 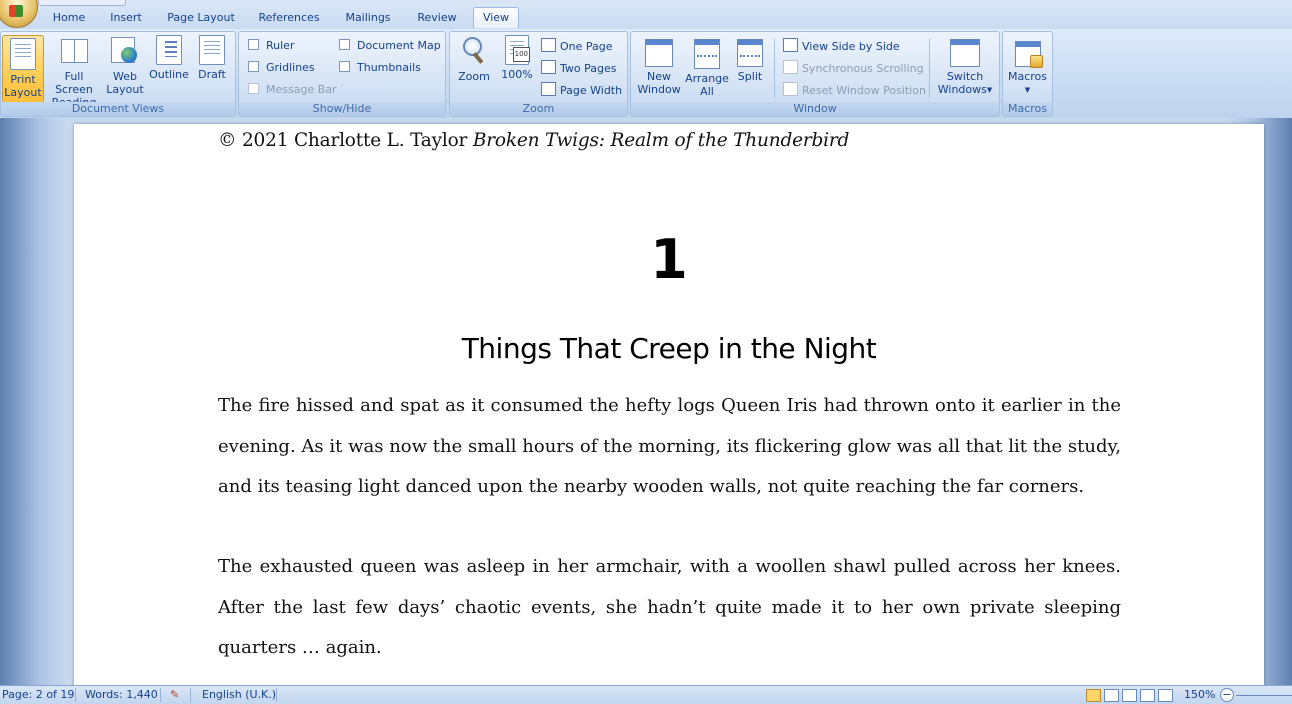 I want to click on print-layout-button: Print Layout, so click(x=23, y=69).